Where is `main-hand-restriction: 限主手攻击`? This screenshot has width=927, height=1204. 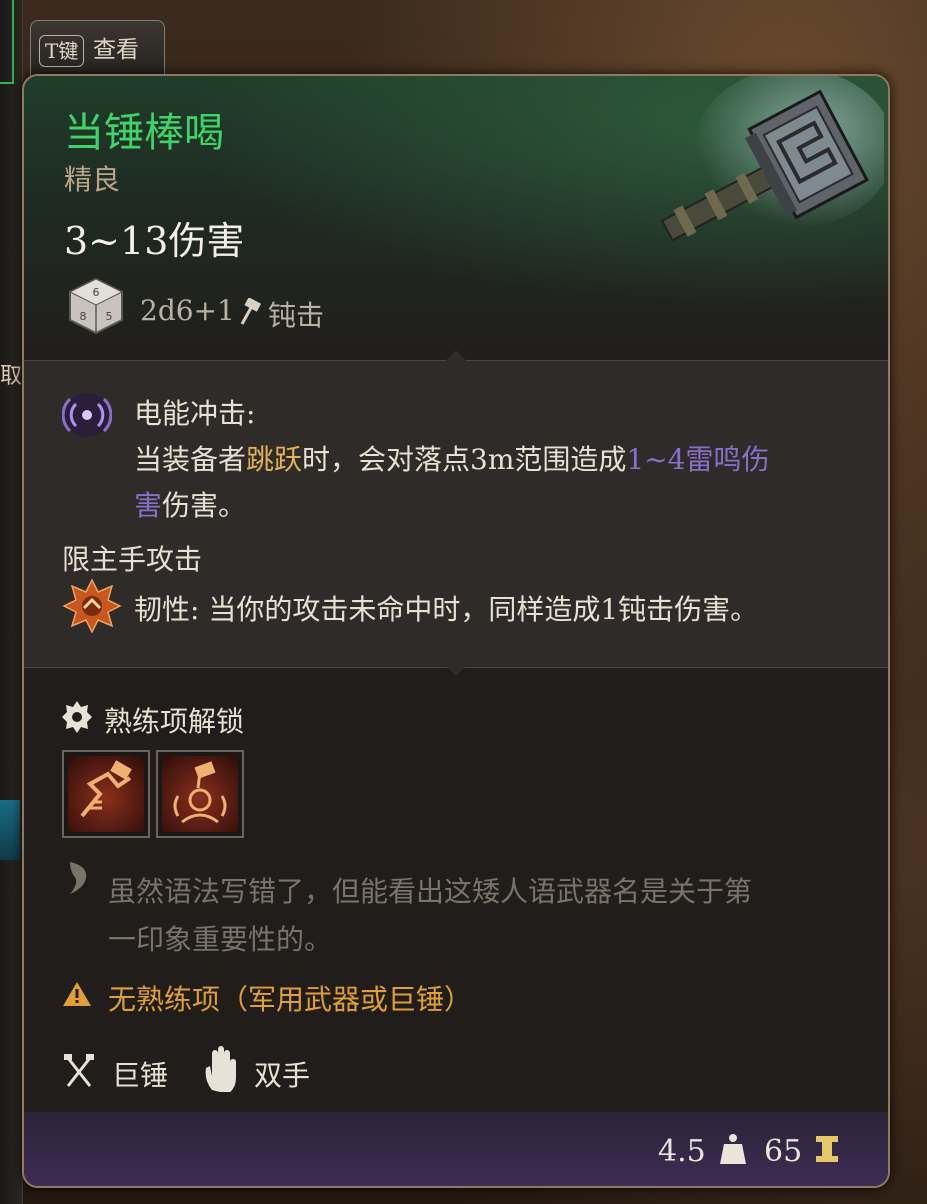
main-hand-restriction: 限主手攻击 is located at coordinates (132, 559).